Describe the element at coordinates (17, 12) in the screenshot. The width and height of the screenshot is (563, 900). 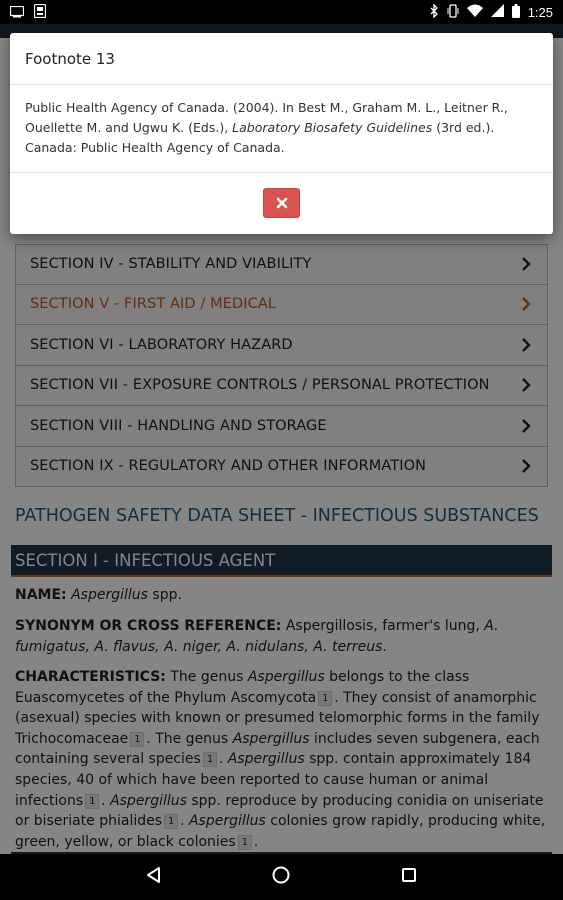
I see `photo-icon` at that location.